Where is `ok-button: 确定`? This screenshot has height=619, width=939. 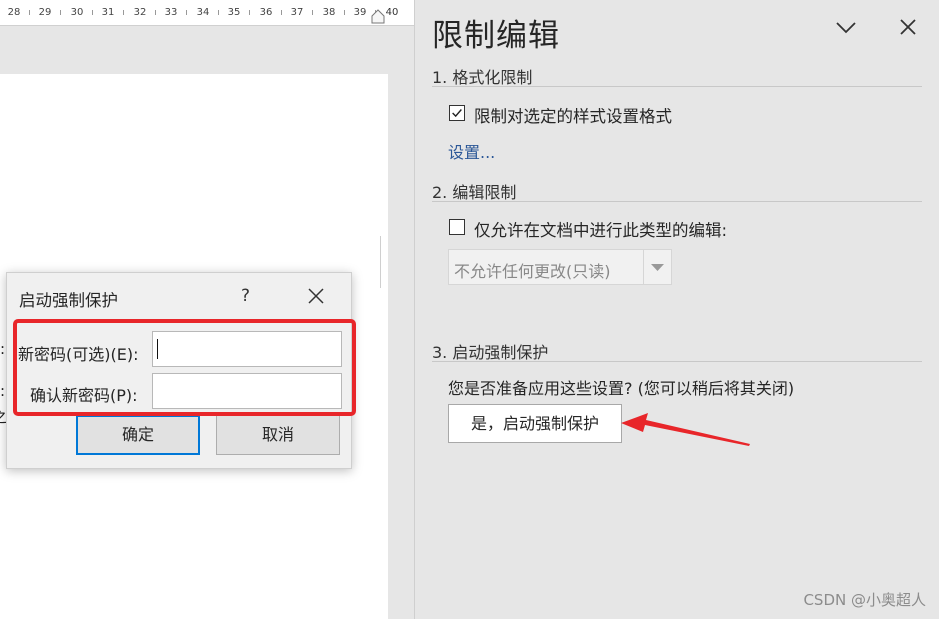
ok-button: 确定 is located at coordinates (138, 435).